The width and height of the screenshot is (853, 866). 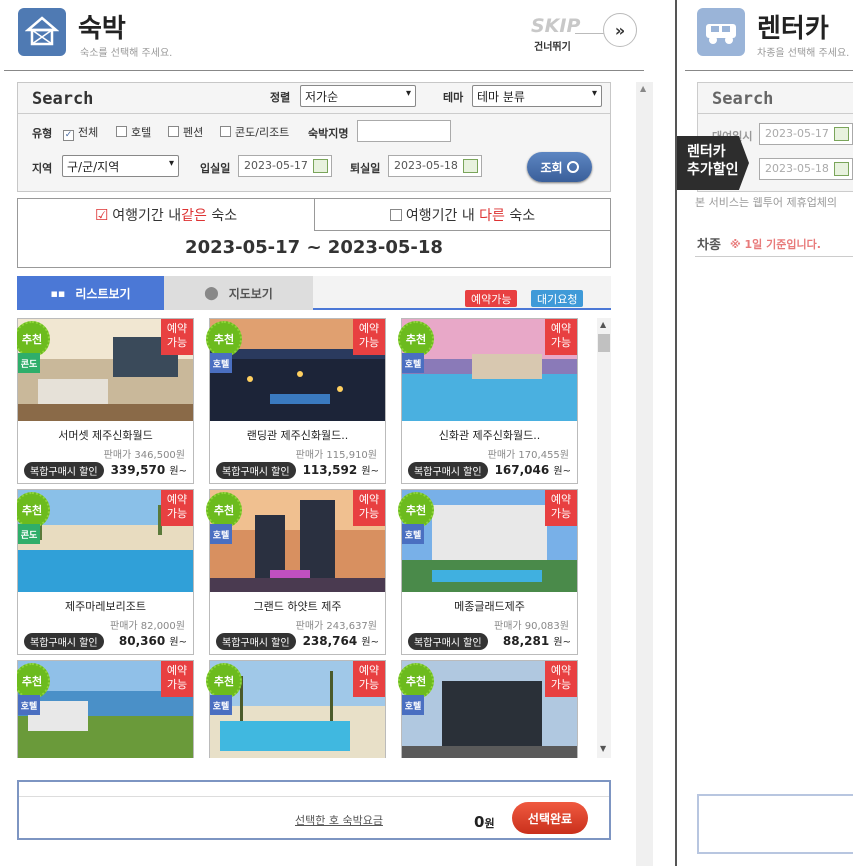 I want to click on tab-same-period: ☑ 여행기간 내 같은 숙소, so click(x=166, y=215).